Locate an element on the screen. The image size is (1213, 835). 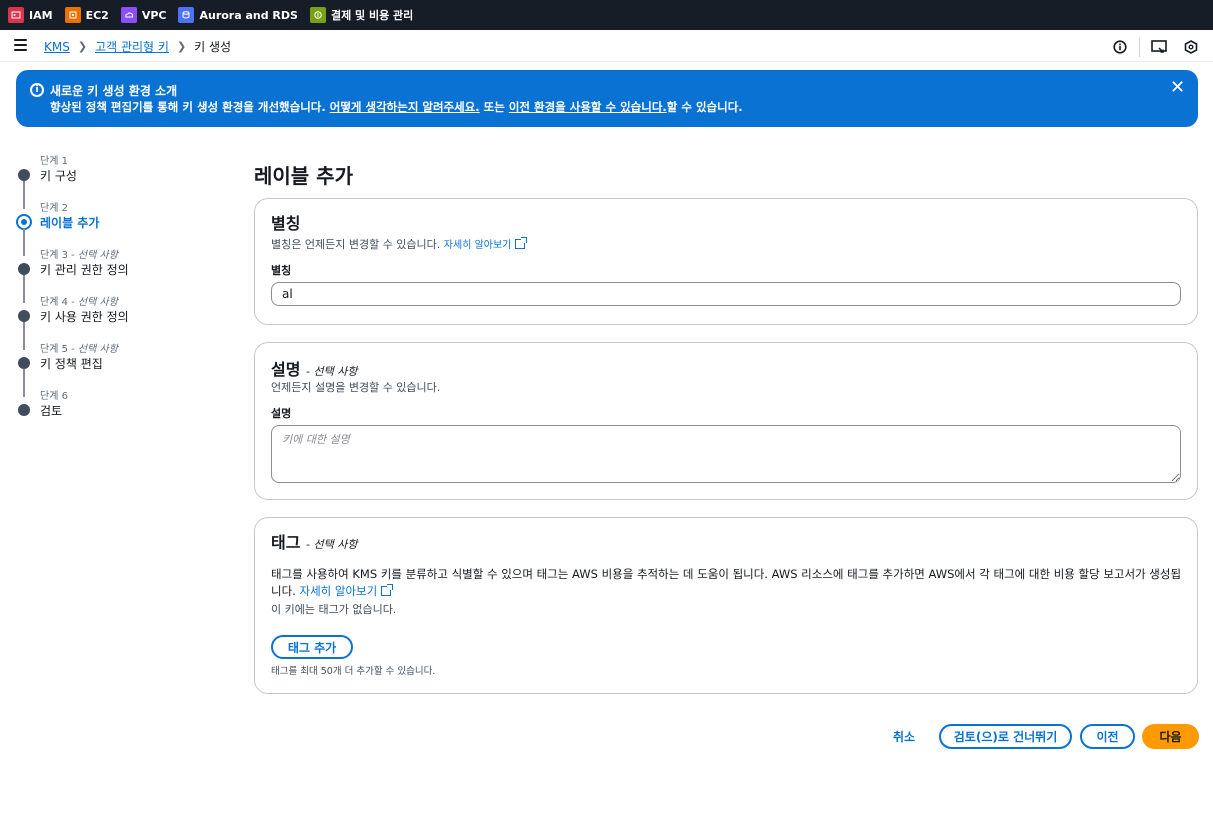
breadcrumb-current: 키 생성 is located at coordinates (213, 47).